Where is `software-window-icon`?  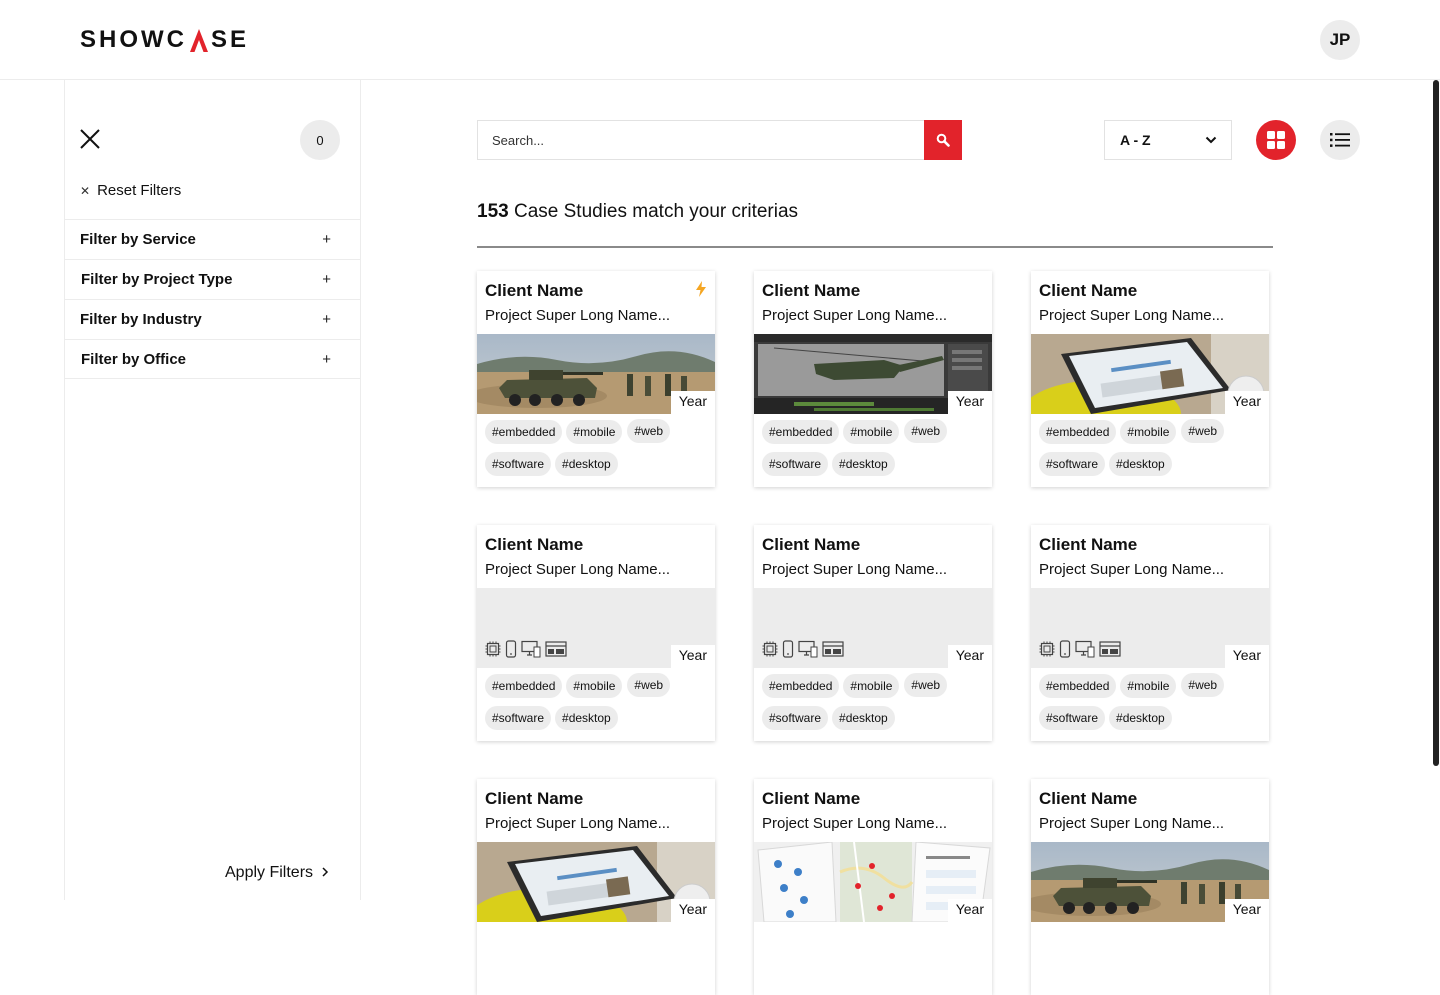 software-window-icon is located at coordinates (556, 649).